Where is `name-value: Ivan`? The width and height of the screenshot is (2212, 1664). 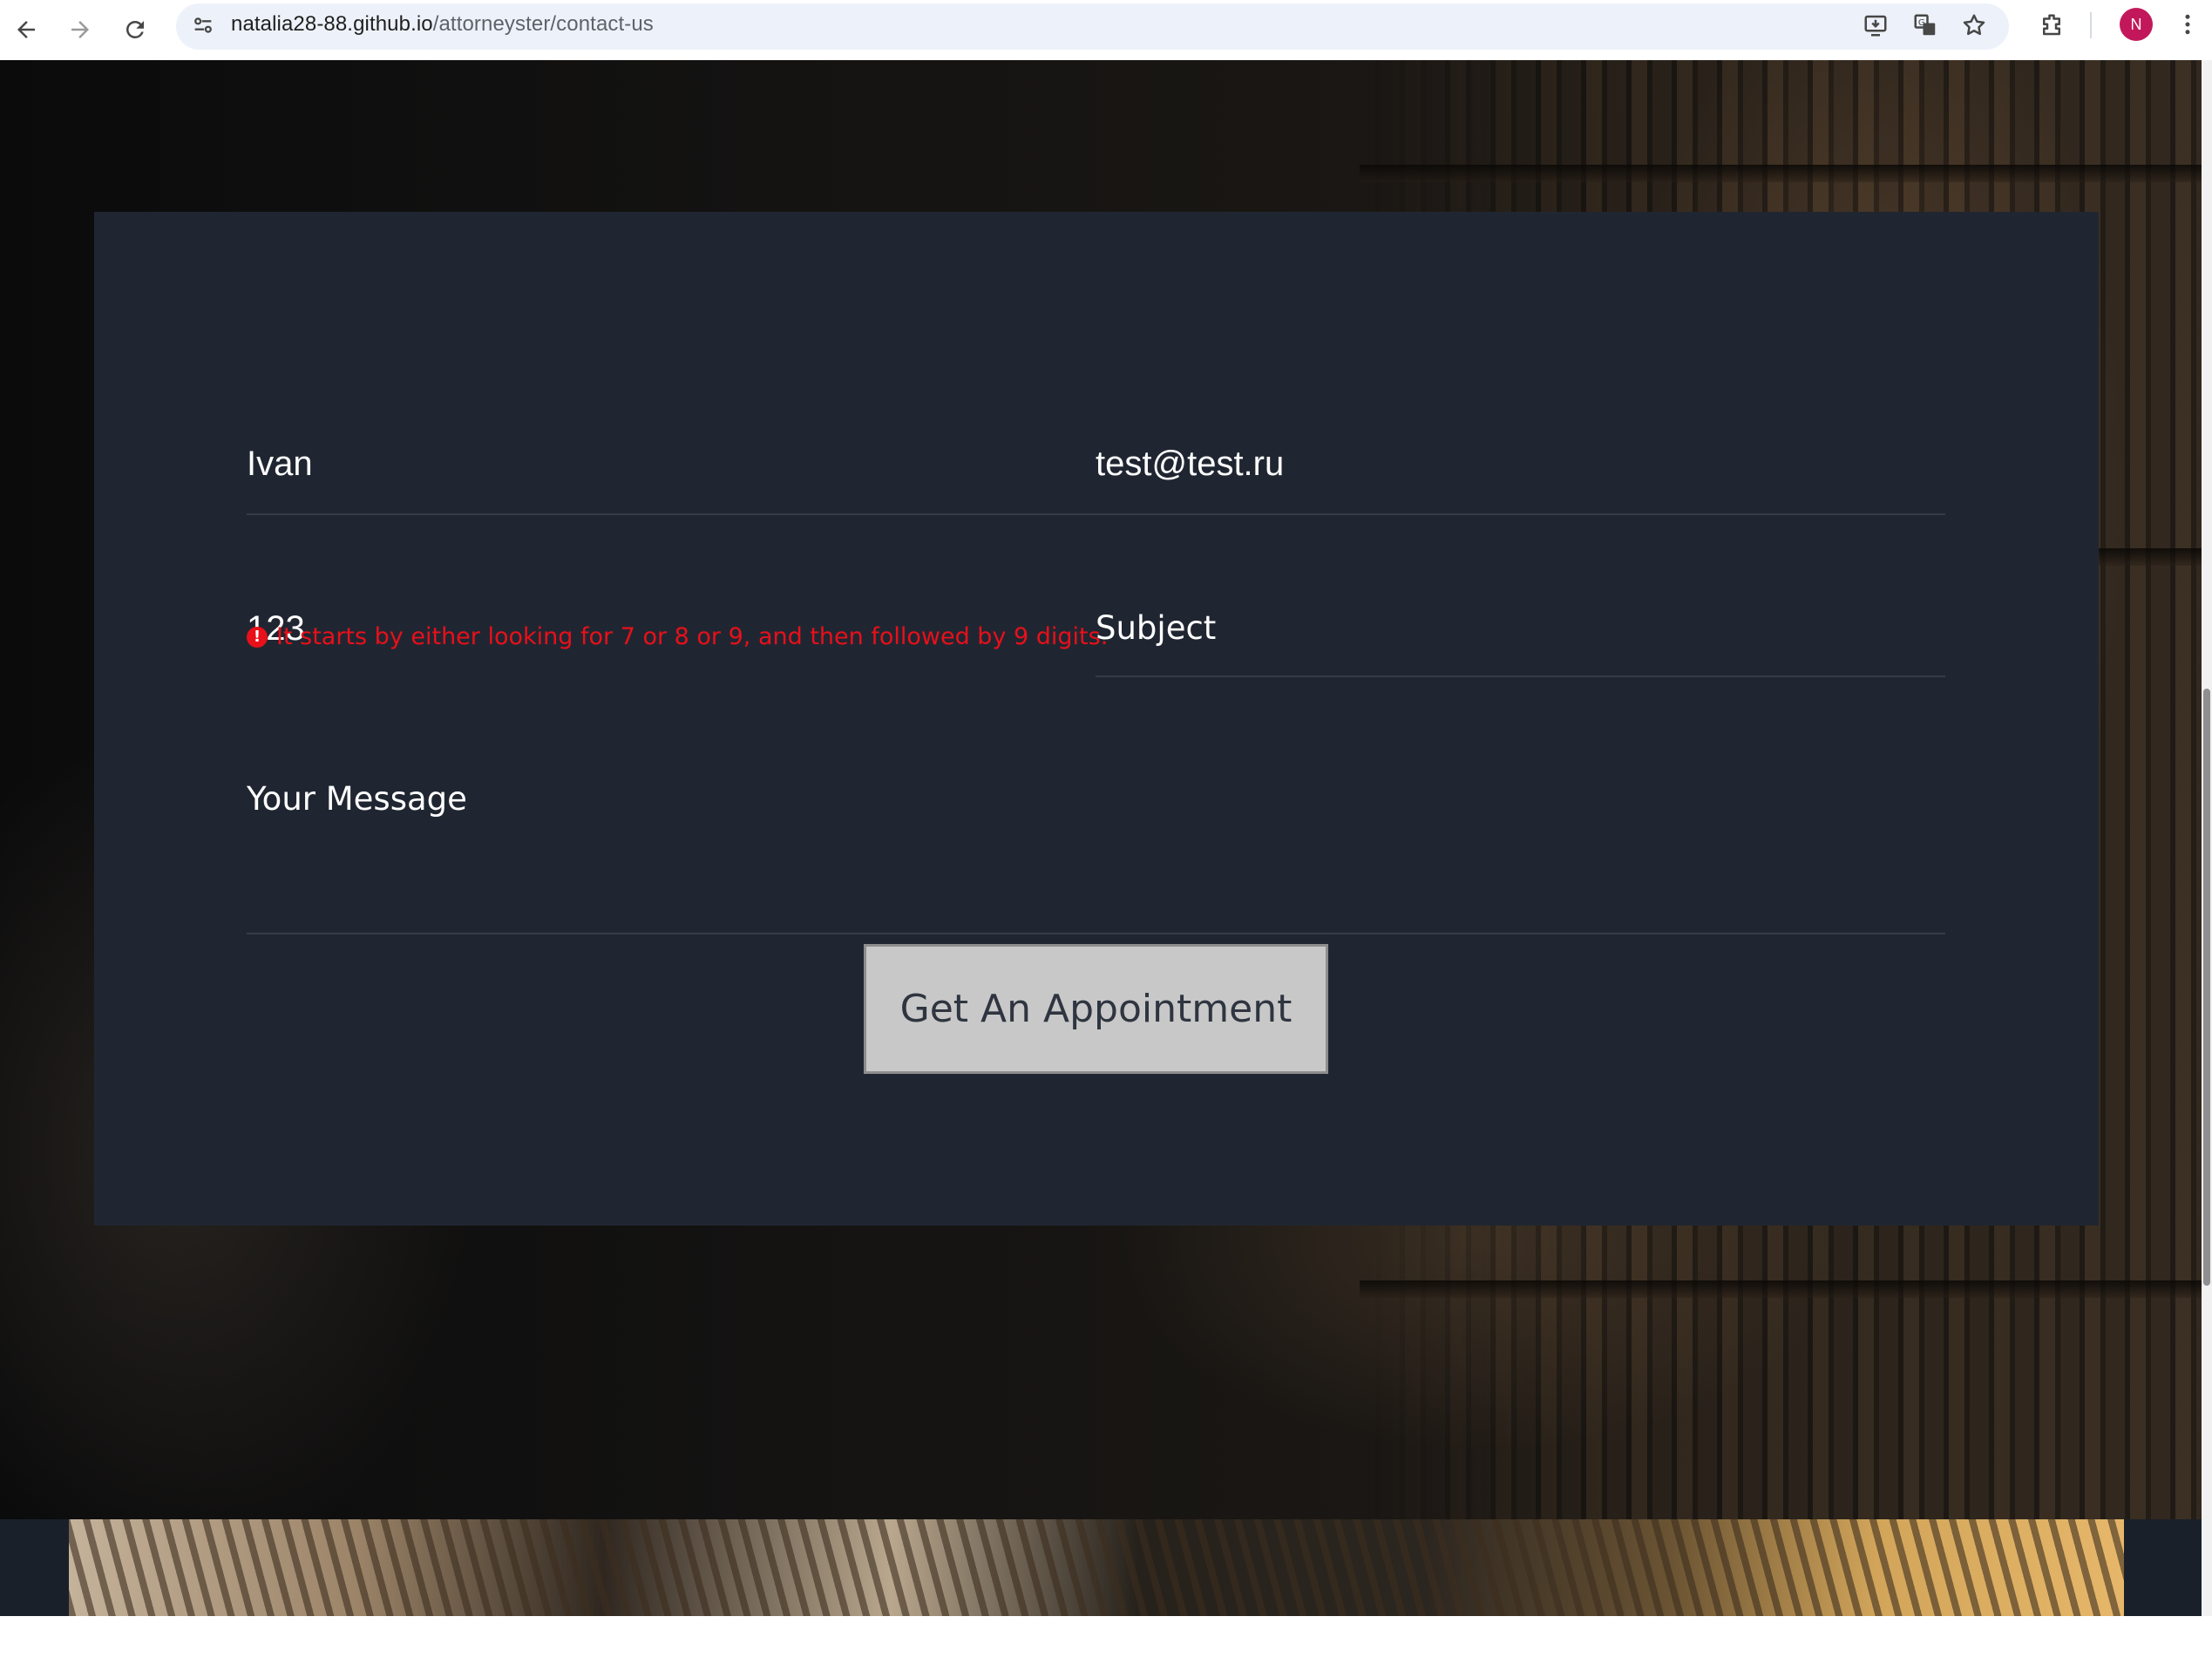 name-value: Ivan is located at coordinates (280, 464).